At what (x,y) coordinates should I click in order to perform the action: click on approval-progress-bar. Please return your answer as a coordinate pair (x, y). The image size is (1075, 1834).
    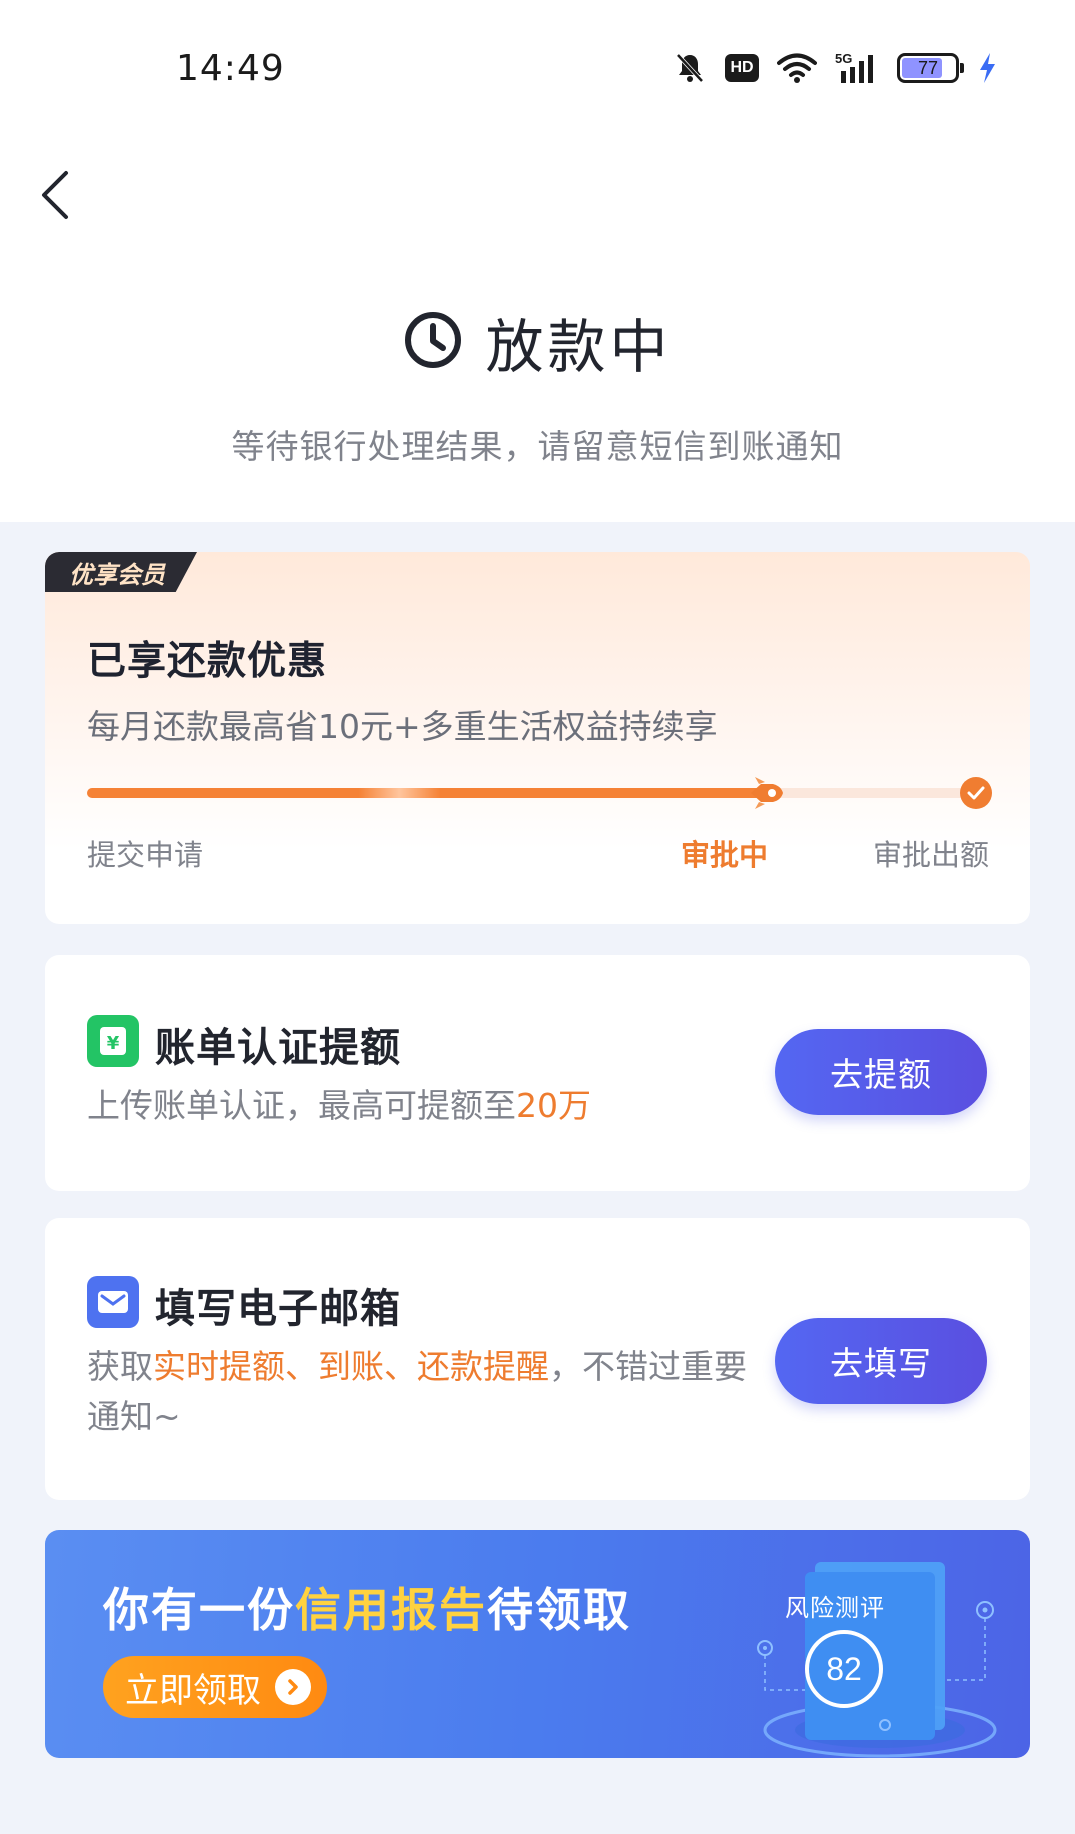
    Looking at the image, I should click on (539, 793).